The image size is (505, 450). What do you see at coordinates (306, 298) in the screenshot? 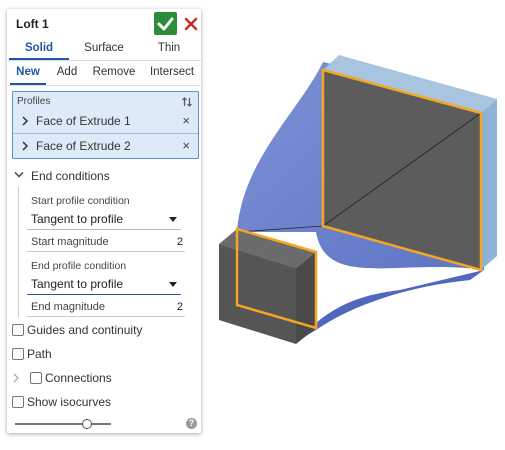
I see `small-box-side-face` at bounding box center [306, 298].